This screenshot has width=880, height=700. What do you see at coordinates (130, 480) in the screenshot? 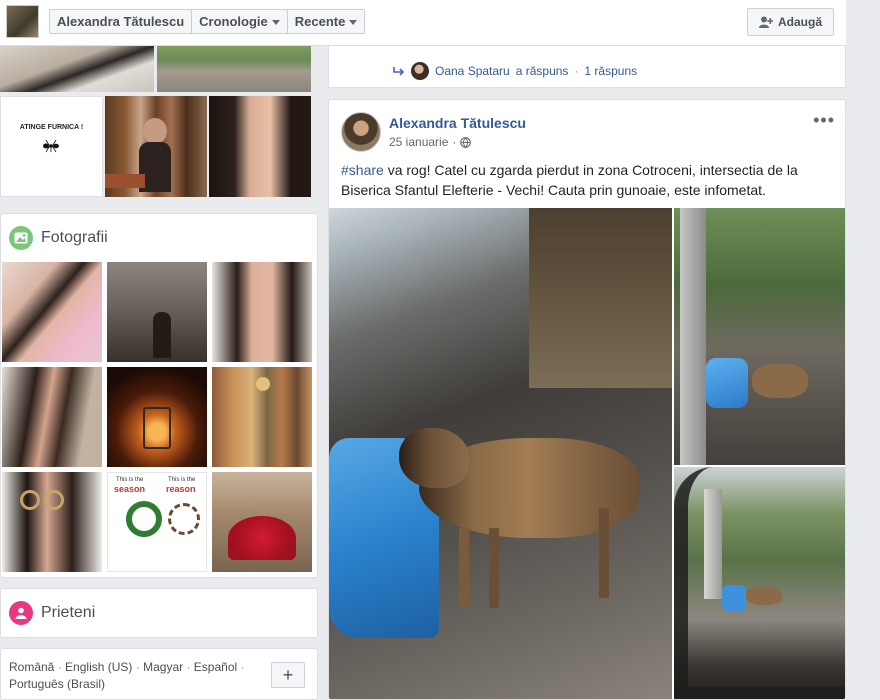
I see `season-small: This is the` at bounding box center [130, 480].